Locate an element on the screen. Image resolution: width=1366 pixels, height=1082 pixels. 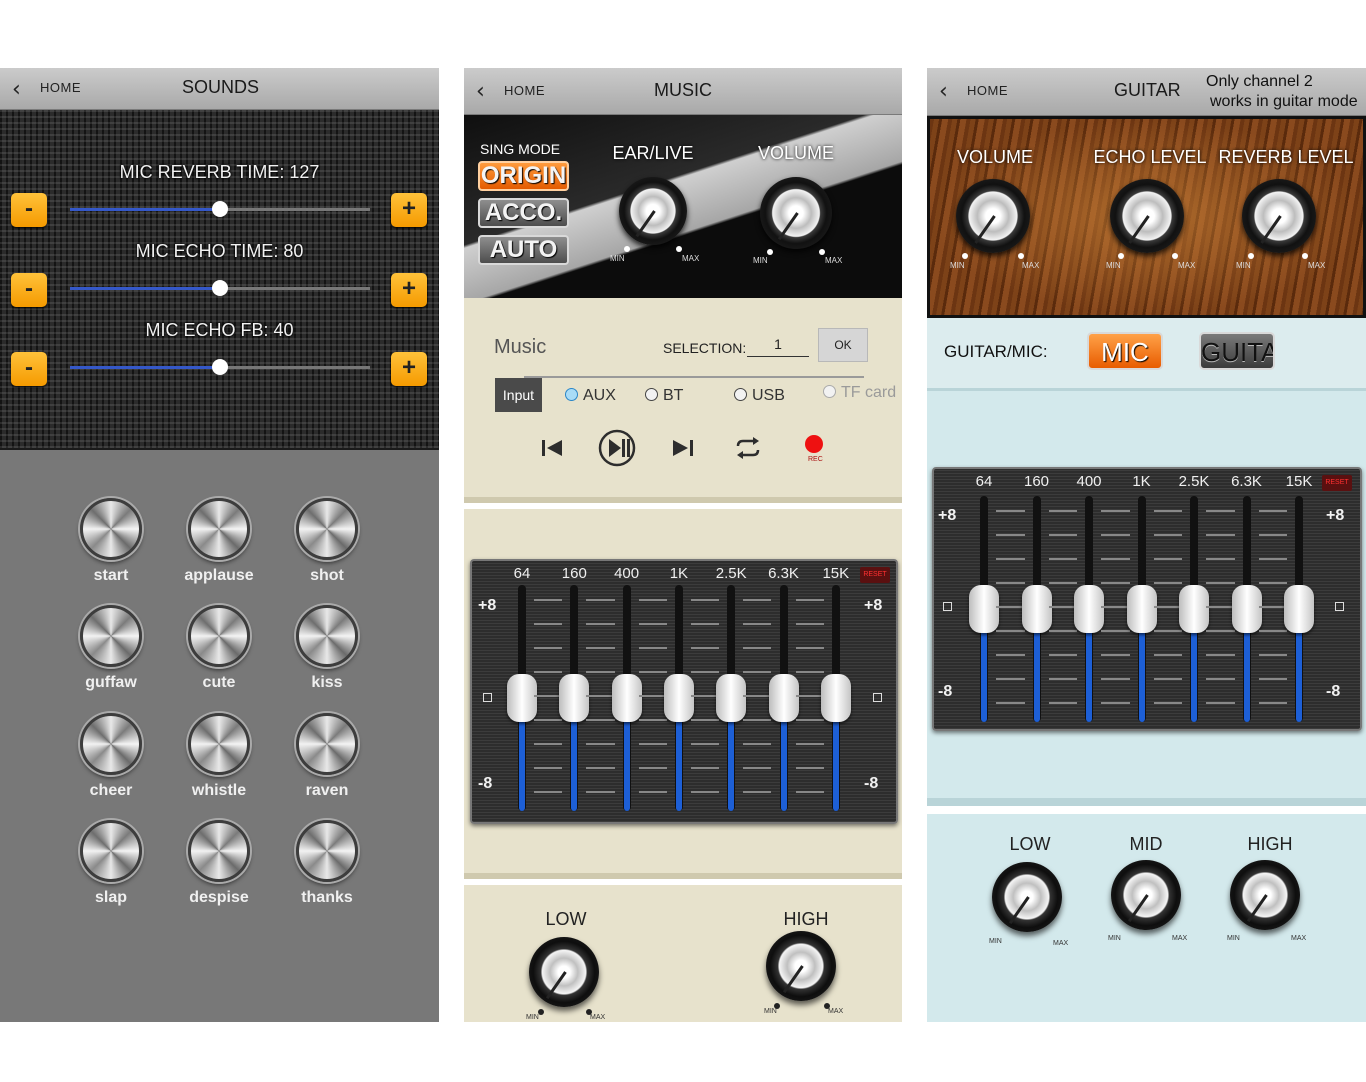
sound-button-applause: applause is located at coordinates (219, 541).